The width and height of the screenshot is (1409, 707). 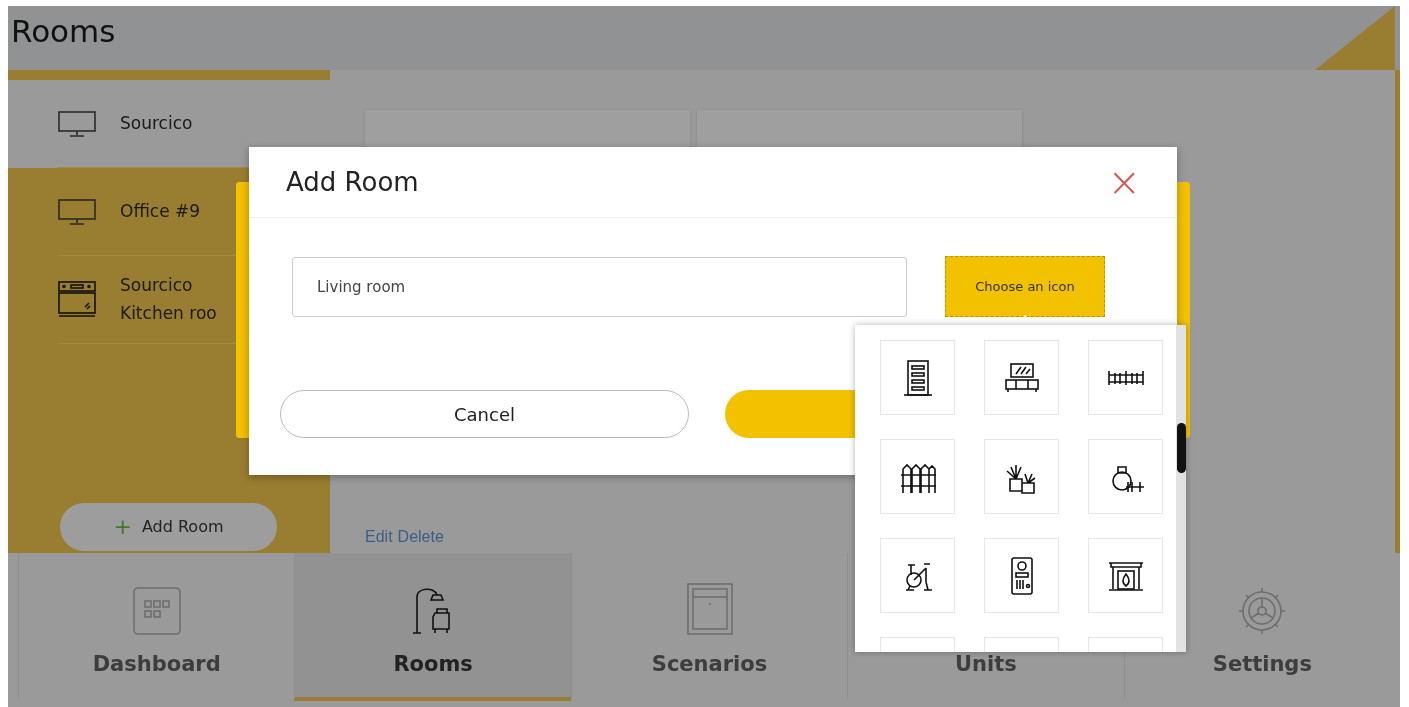 I want to click on add-room-button: + Add Room, so click(x=168, y=527).